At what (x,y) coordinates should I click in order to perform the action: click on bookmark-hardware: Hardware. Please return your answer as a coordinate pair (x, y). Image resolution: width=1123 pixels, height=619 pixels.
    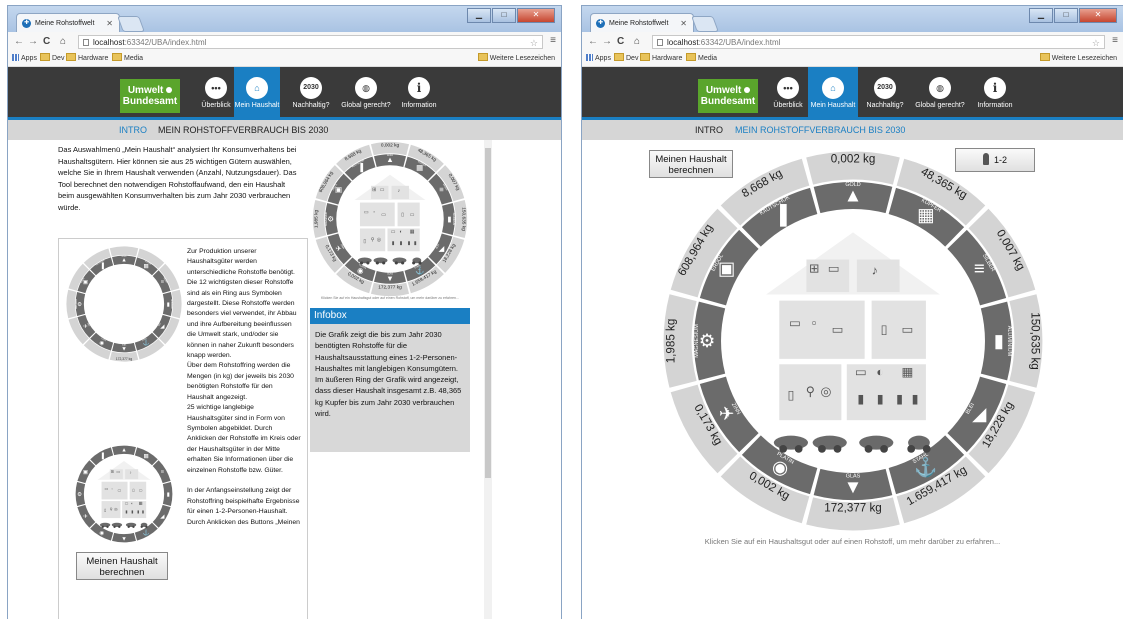
    Looking at the image, I should click on (661, 59).